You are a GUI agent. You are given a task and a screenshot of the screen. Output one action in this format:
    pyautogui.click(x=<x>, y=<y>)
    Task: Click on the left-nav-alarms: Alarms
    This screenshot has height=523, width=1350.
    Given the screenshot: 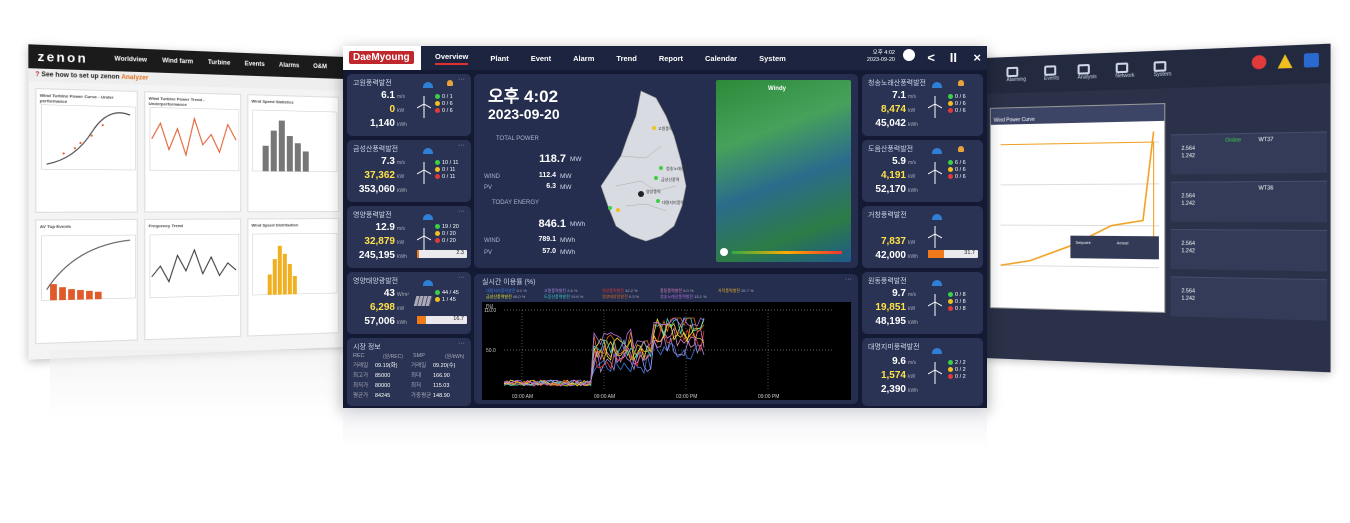 What is the action you would take?
    pyautogui.click(x=289, y=65)
    